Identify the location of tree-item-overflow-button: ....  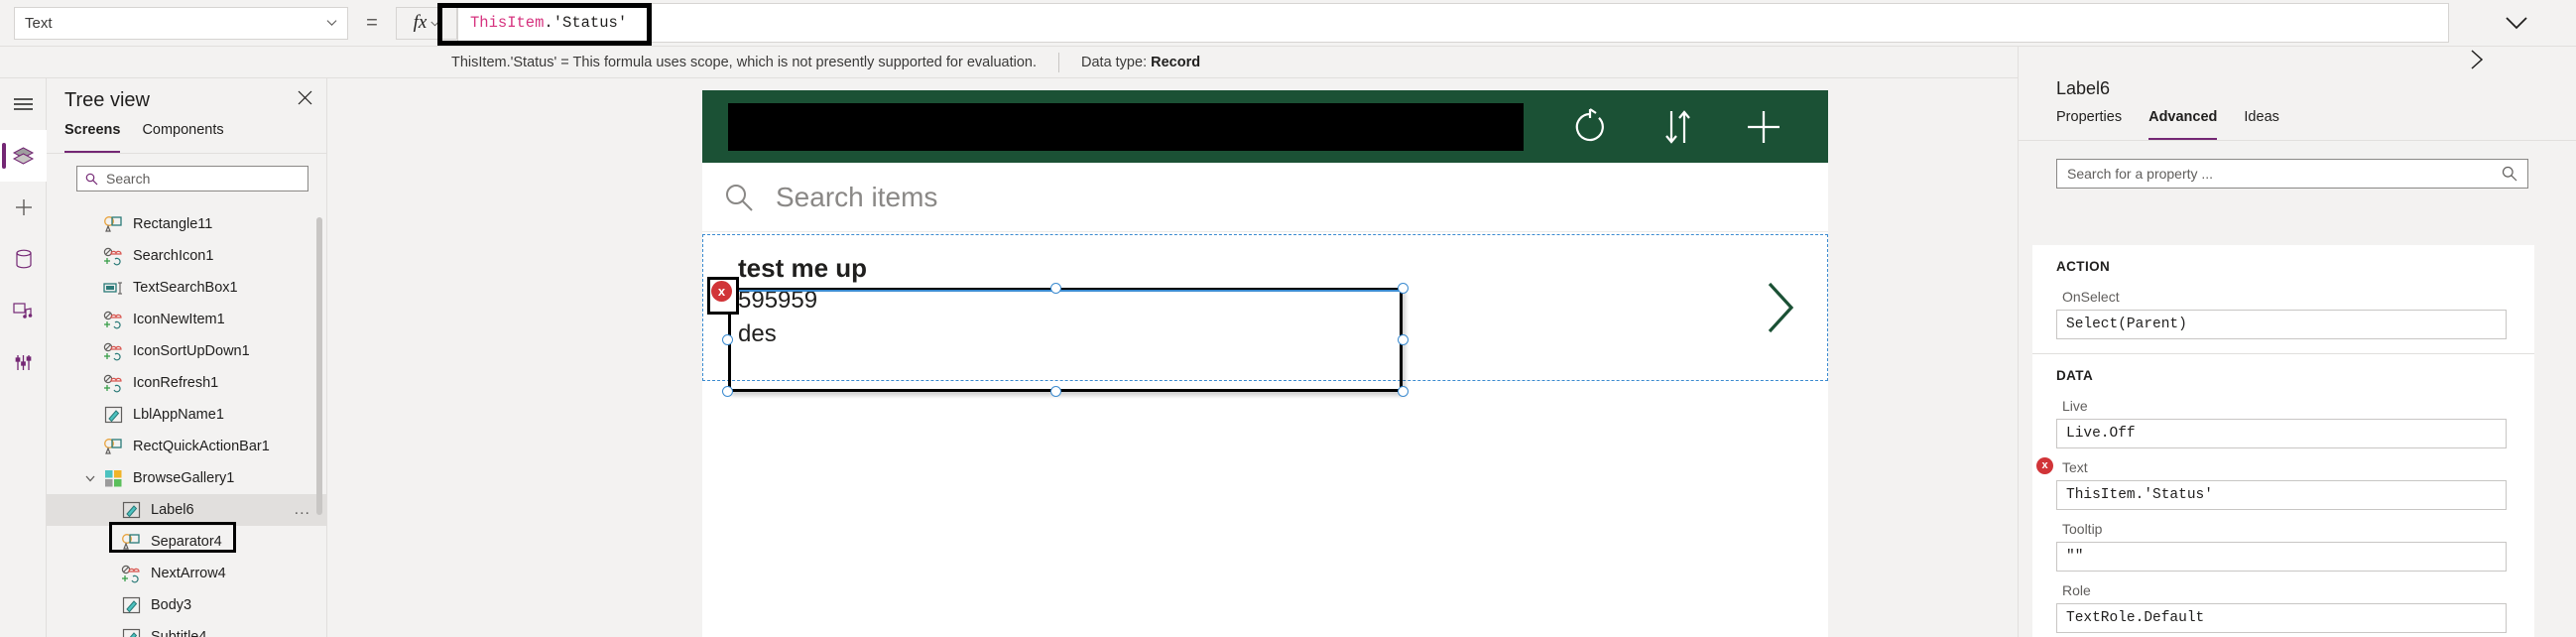
(302, 510).